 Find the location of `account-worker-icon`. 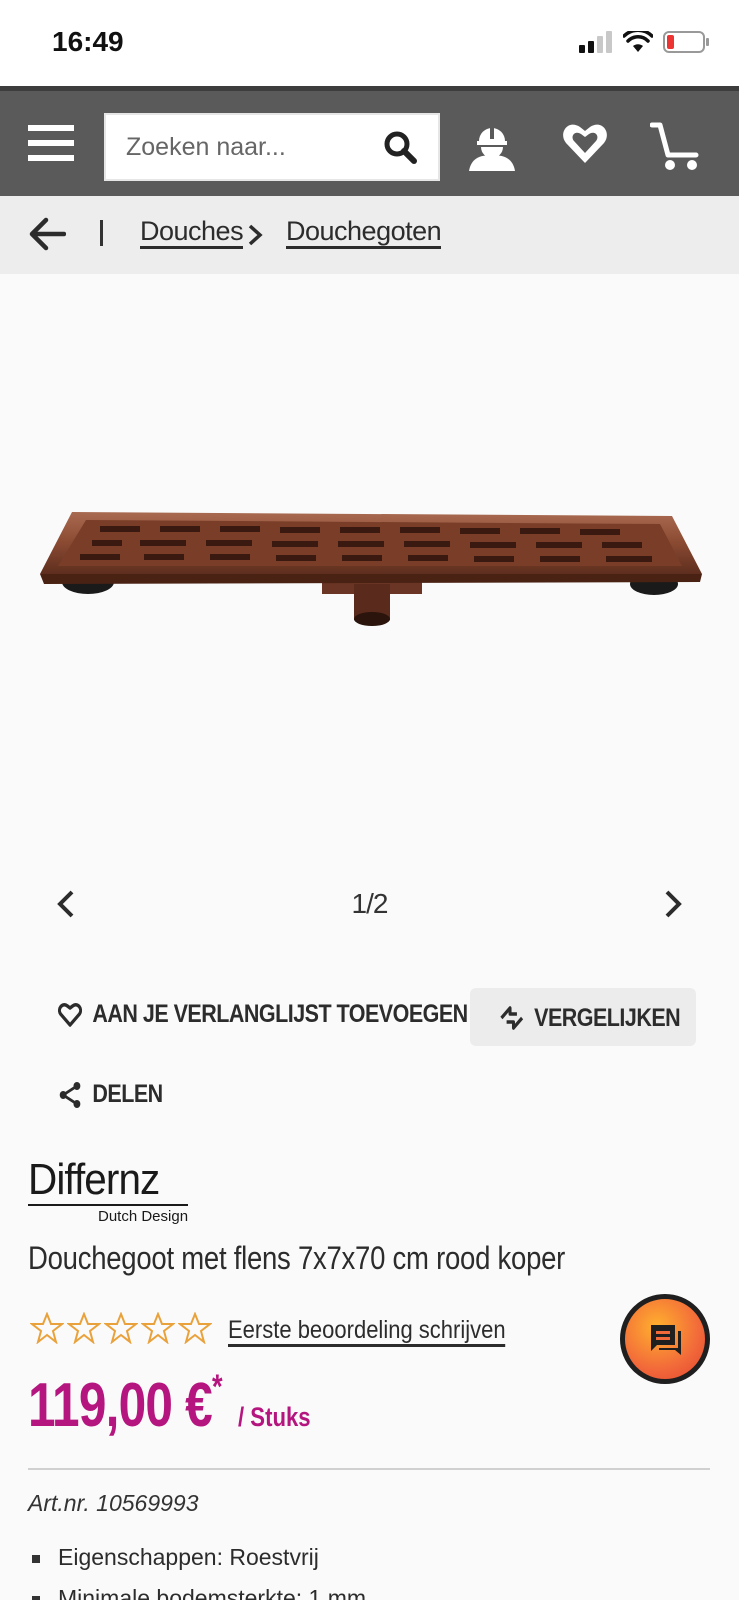

account-worker-icon is located at coordinates (492, 148).